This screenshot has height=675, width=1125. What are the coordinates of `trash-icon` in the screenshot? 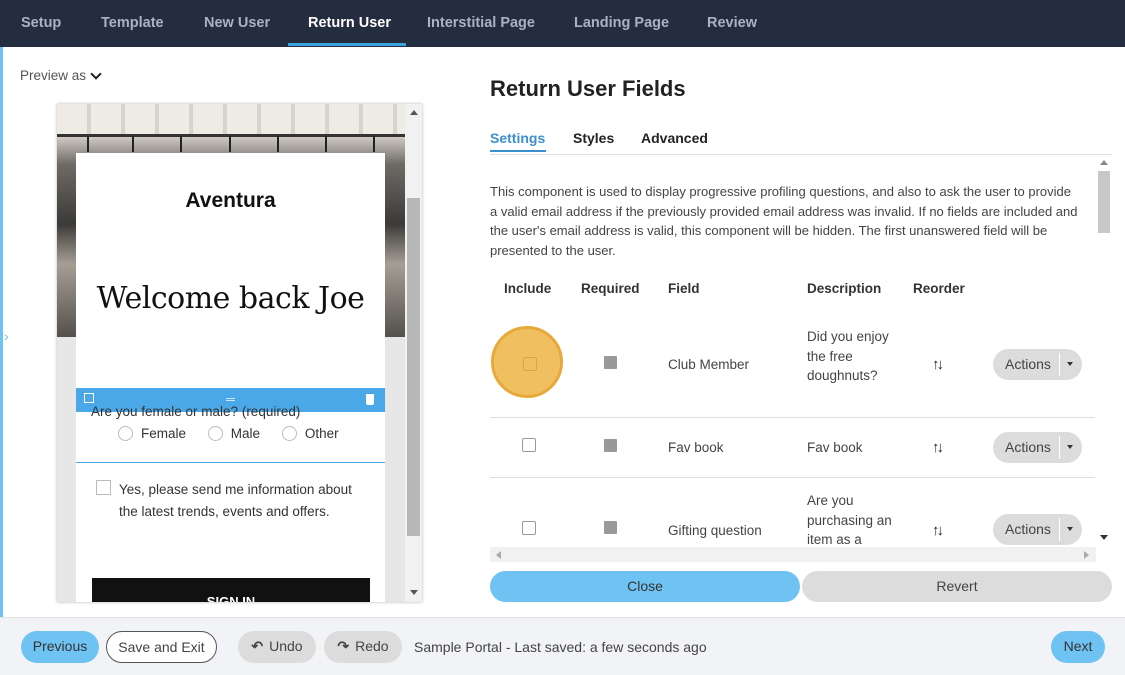 It's located at (370, 399).